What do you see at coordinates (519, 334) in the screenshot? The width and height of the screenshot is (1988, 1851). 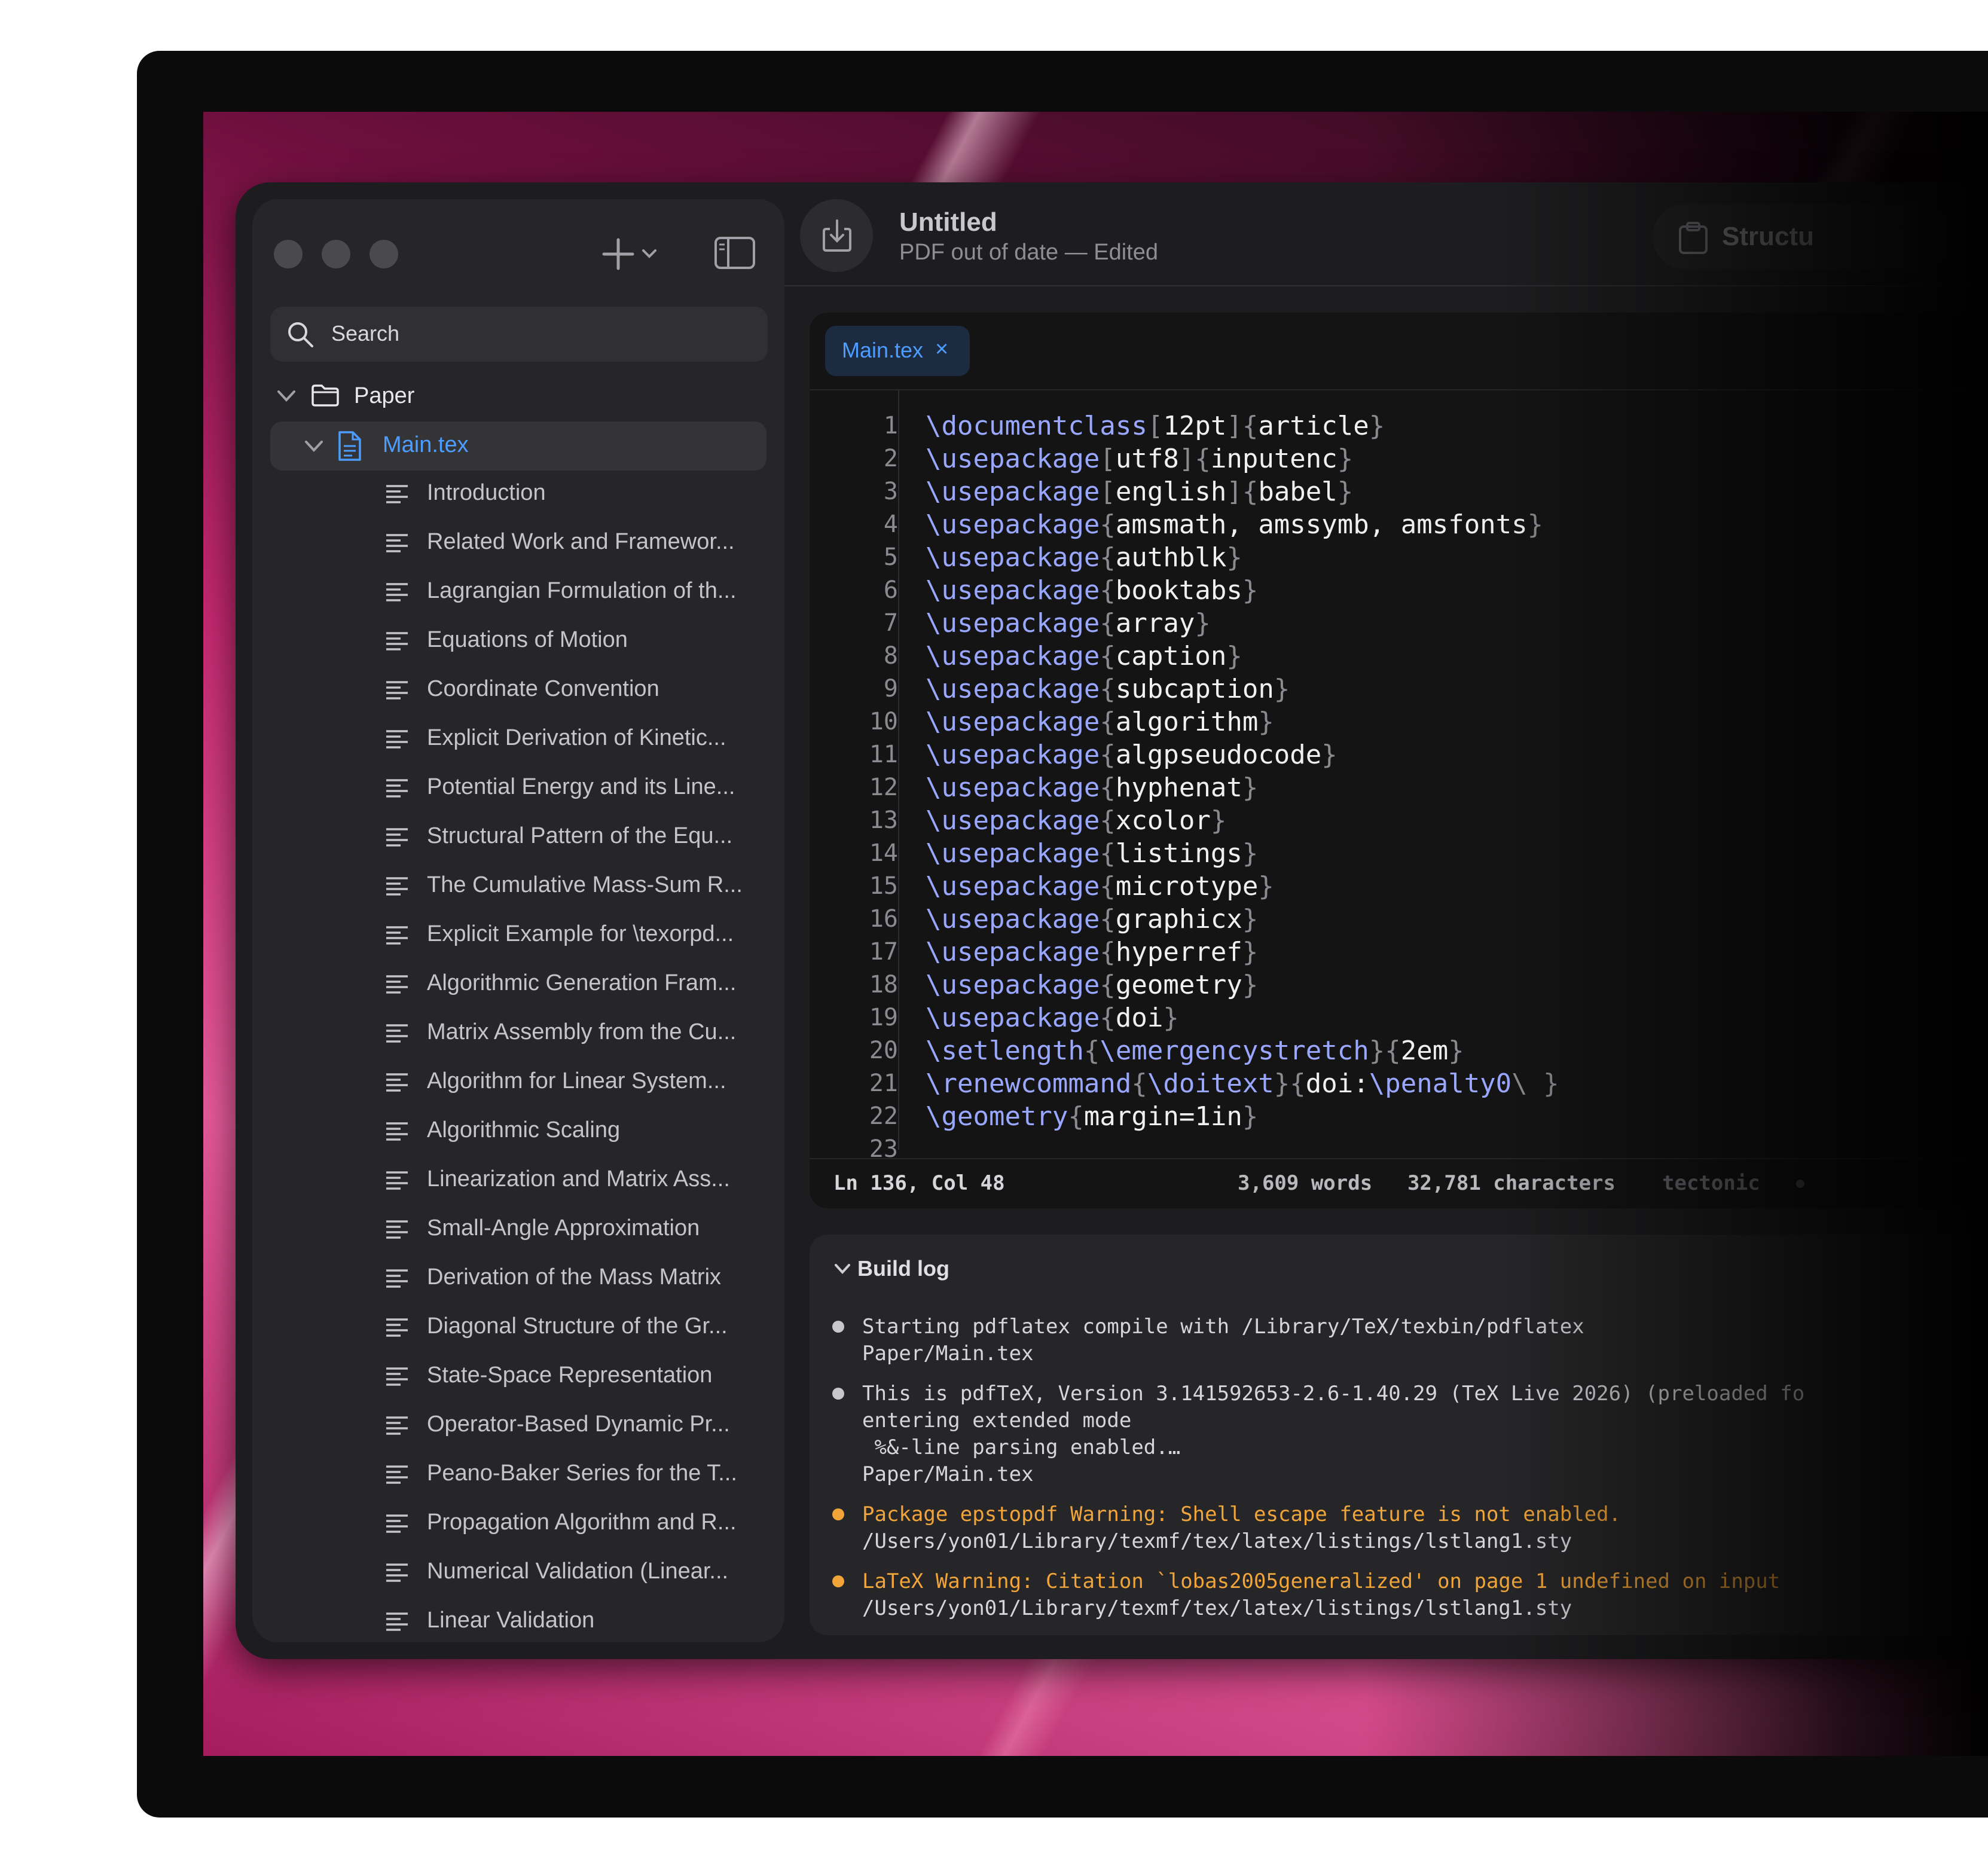 I see `search-input: Search` at bounding box center [519, 334].